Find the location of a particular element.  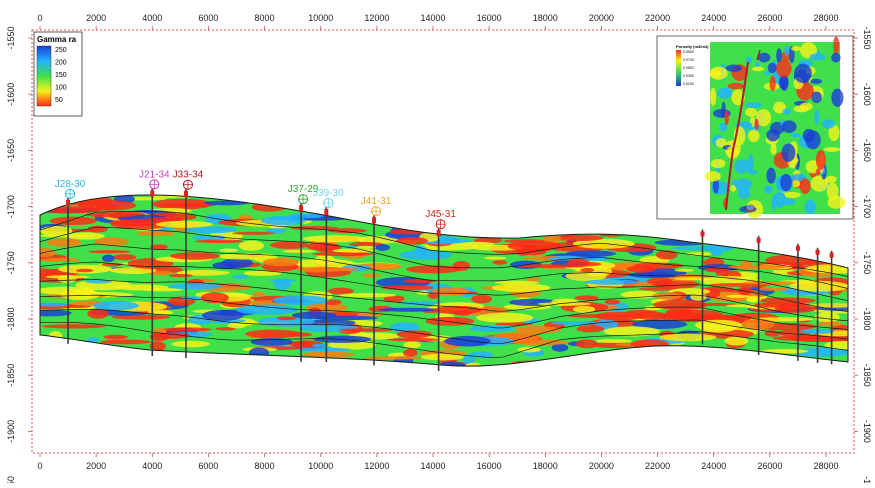

y-tick-label-left: -1900 is located at coordinates (11, 431).